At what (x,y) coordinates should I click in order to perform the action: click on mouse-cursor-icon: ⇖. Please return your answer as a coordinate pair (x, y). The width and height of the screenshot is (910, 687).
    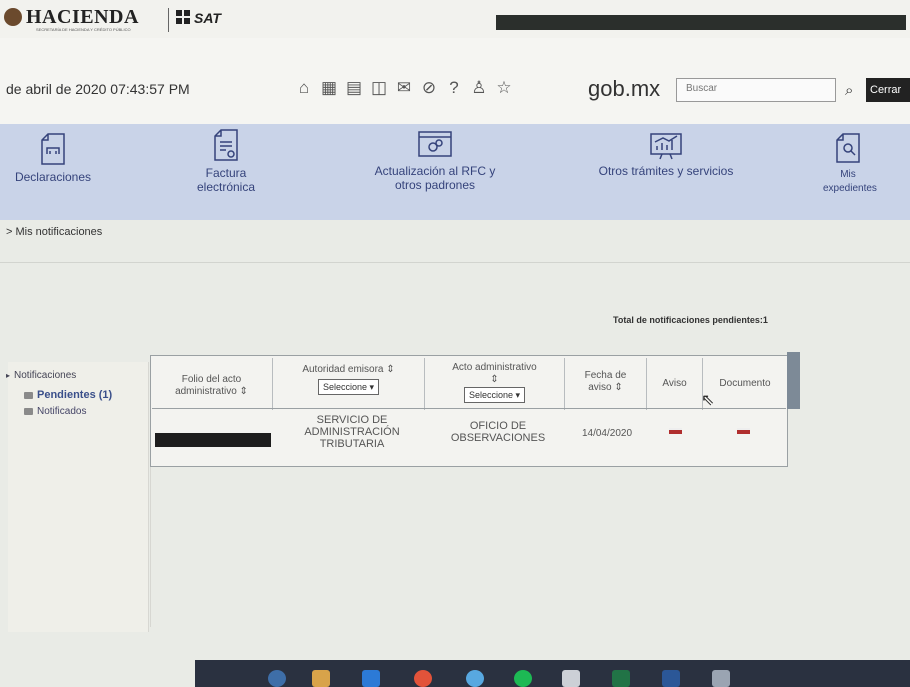
    Looking at the image, I should click on (708, 400).